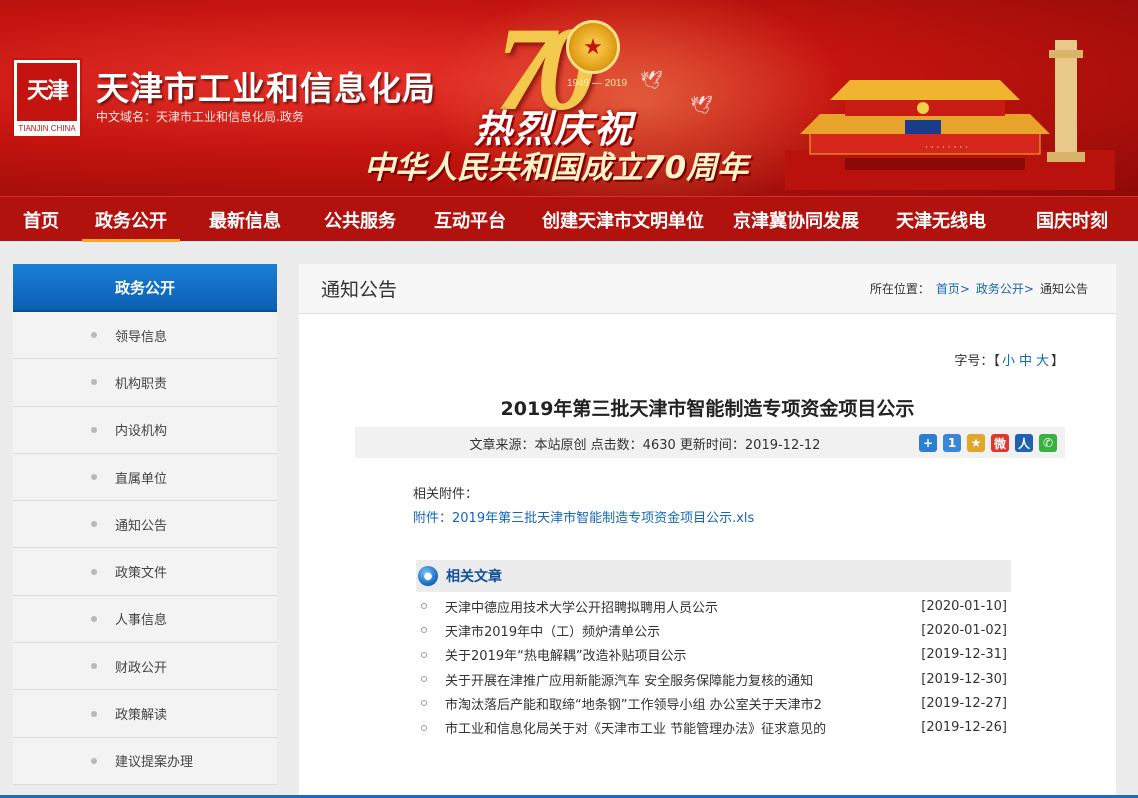 The width and height of the screenshot is (1138, 798). Describe the element at coordinates (47, 92) in the screenshot. I see `logo-seal: 天津` at that location.